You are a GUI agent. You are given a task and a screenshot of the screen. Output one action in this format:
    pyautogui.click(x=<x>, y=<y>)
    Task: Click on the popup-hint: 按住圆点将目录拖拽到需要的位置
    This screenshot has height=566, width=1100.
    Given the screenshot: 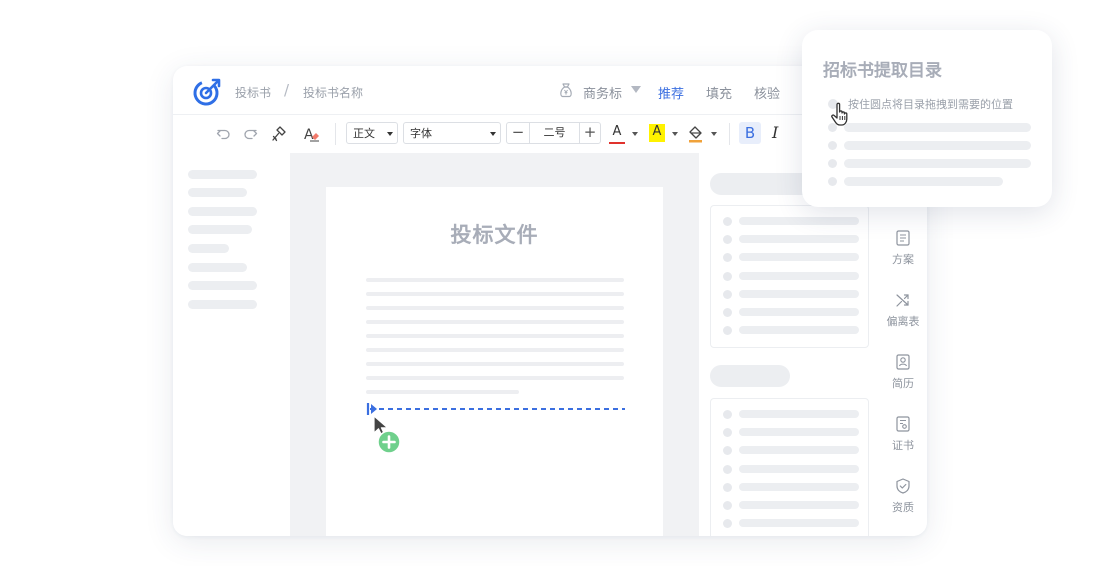 What is the action you would take?
    pyautogui.click(x=930, y=104)
    